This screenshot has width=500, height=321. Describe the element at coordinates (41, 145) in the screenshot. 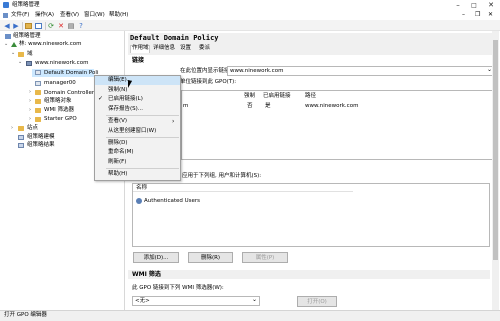

I see `tree-gp-results: 组策略结果` at that location.